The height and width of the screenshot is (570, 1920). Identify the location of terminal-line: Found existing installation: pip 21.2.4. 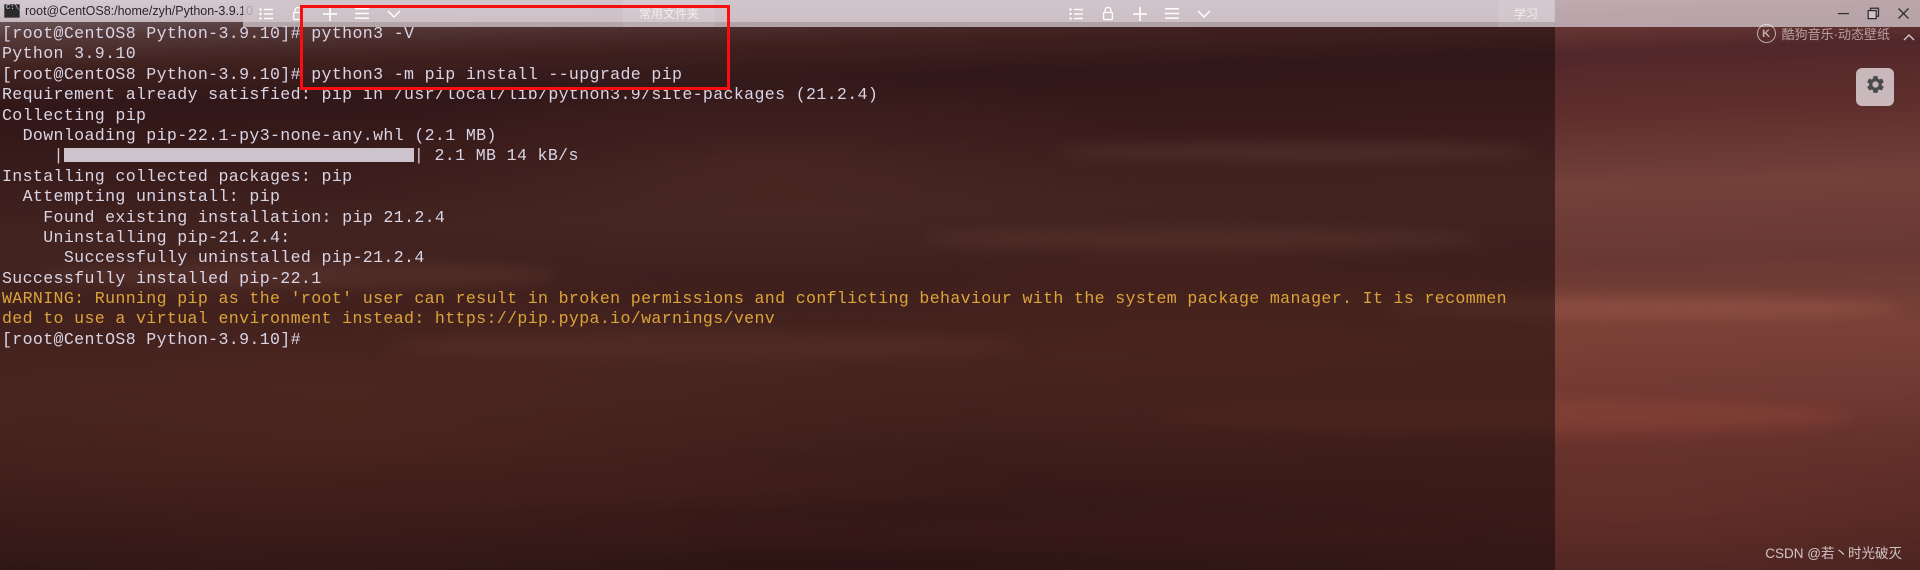
(224, 217).